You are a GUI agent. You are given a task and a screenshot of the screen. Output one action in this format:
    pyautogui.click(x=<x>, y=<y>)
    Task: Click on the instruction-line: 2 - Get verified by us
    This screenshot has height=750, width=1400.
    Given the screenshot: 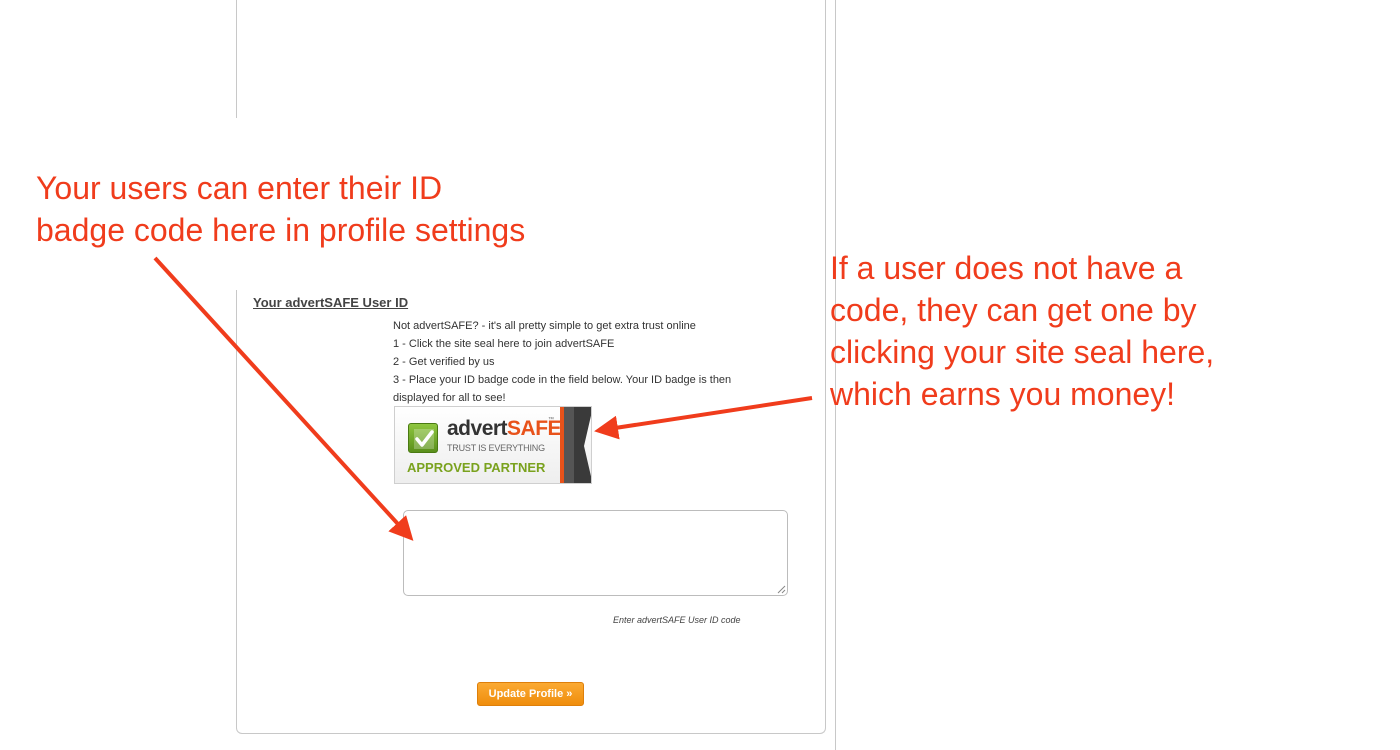 What is the action you would take?
    pyautogui.click(x=444, y=362)
    